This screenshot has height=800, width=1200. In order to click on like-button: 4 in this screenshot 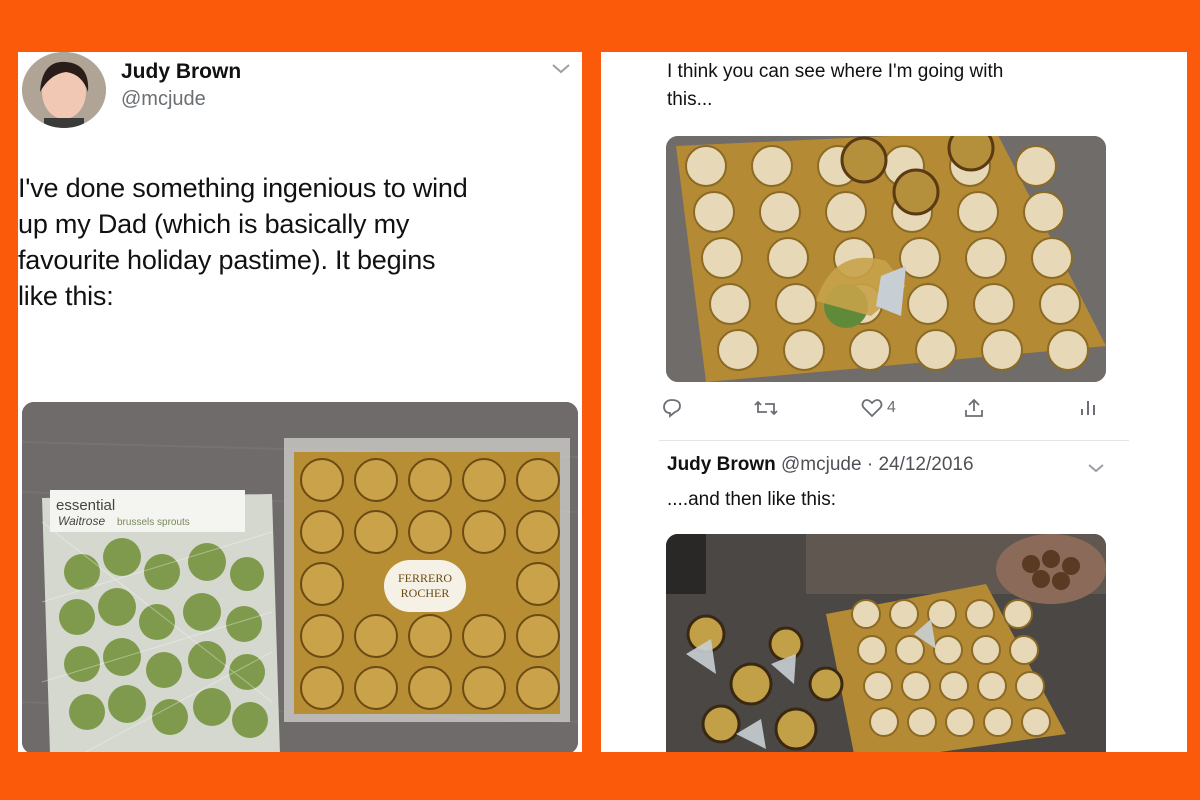, I will do `click(878, 408)`.